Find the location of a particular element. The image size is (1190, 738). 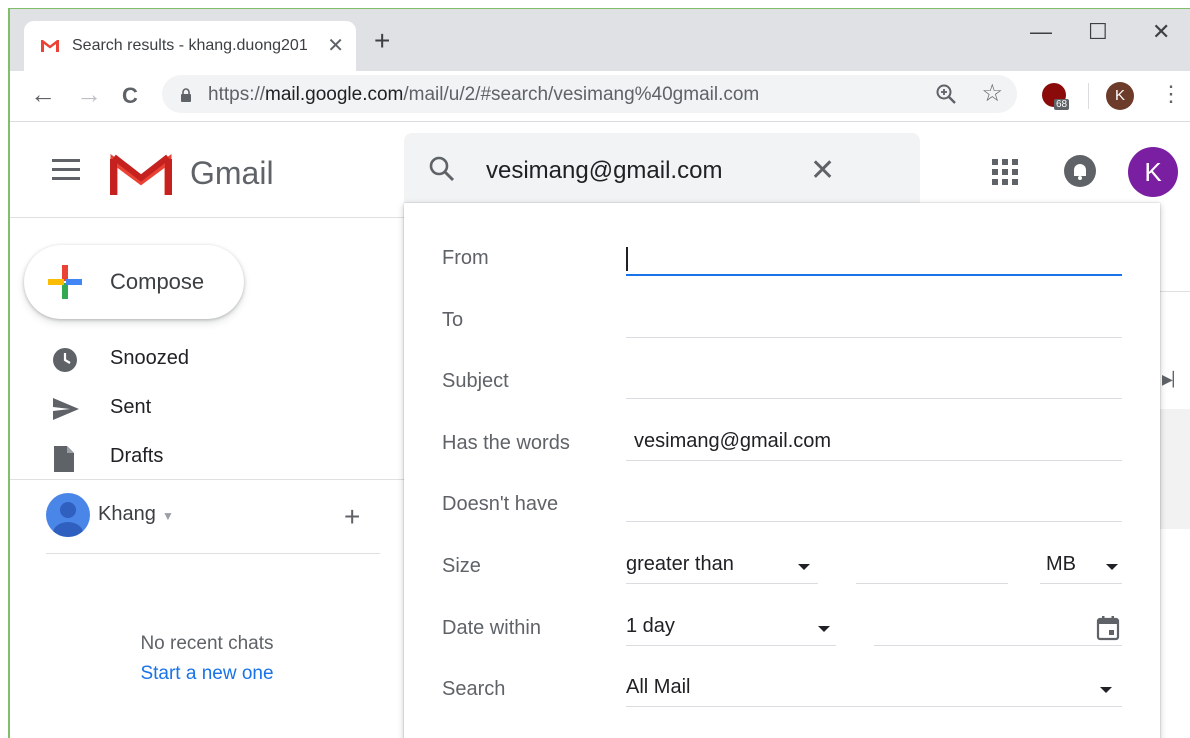

from-label: From is located at coordinates (465, 258).